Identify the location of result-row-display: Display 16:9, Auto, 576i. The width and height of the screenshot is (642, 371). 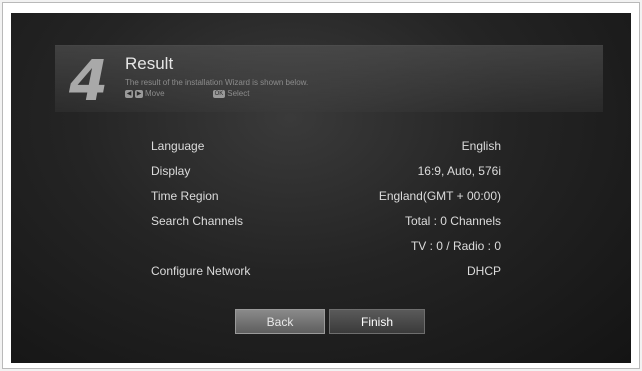
(326, 176).